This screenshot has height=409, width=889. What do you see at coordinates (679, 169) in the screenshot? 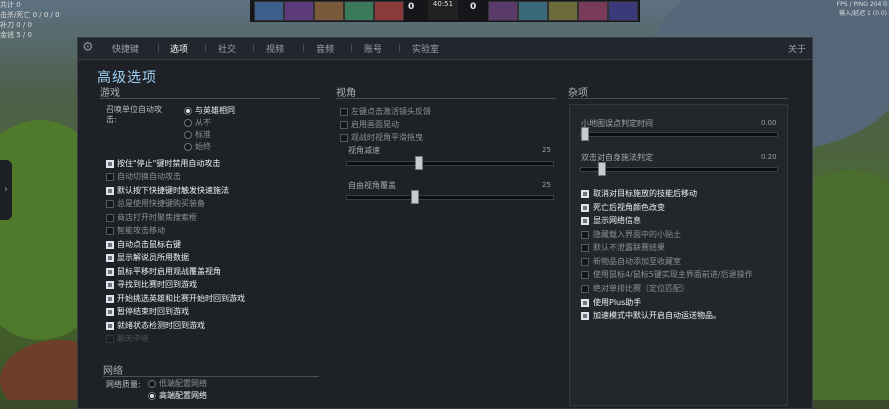
I see `double-tap-selfcast-slider-track` at bounding box center [679, 169].